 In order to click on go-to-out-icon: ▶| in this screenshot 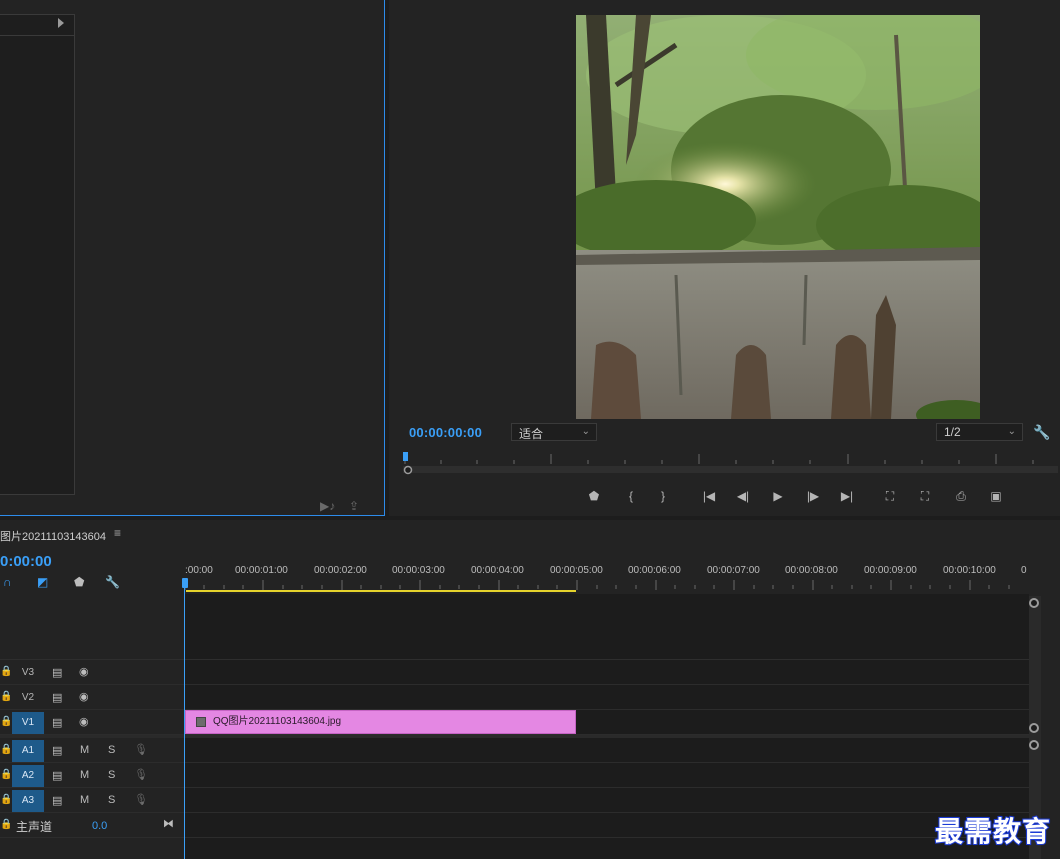, I will do `click(847, 496)`.